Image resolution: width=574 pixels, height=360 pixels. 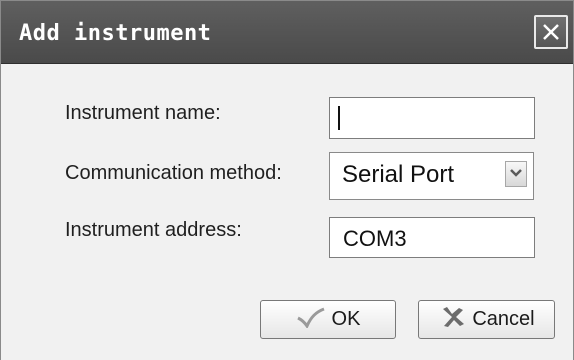 I want to click on x-icon, so click(x=452, y=320).